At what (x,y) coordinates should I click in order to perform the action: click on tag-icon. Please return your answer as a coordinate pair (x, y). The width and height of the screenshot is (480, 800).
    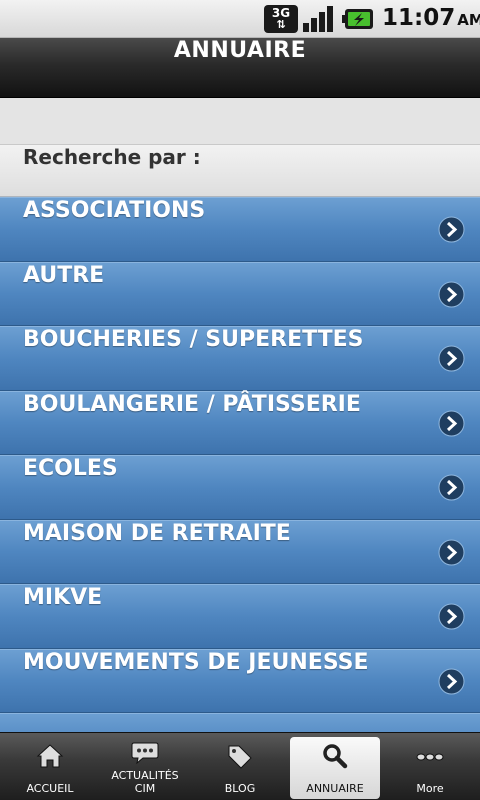
    Looking at the image, I should click on (240, 757).